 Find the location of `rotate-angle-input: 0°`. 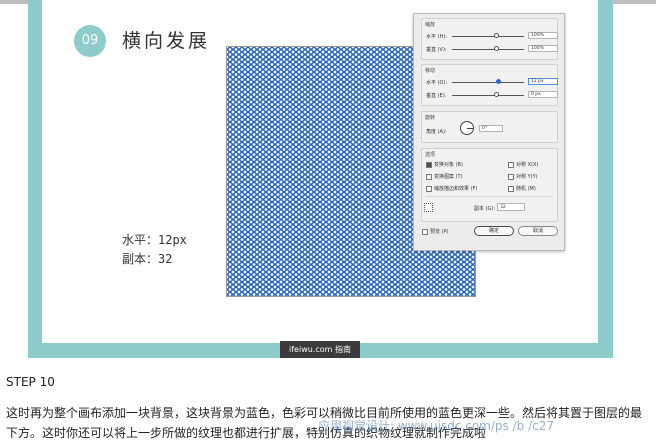

rotate-angle-input: 0° is located at coordinates (491, 128).